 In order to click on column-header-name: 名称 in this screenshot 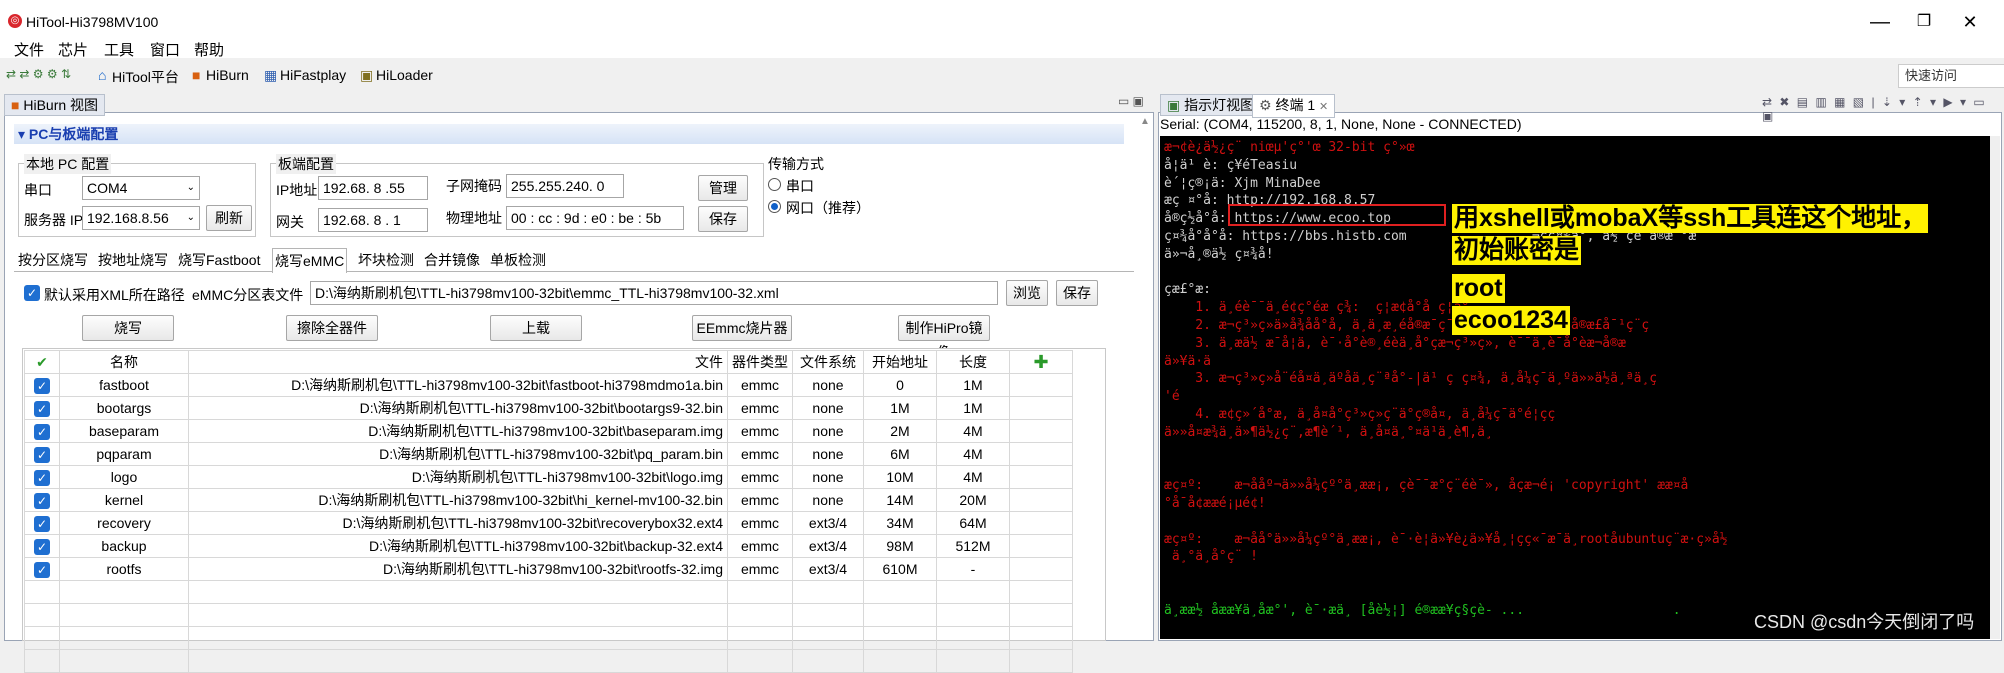, I will do `click(124, 362)`.